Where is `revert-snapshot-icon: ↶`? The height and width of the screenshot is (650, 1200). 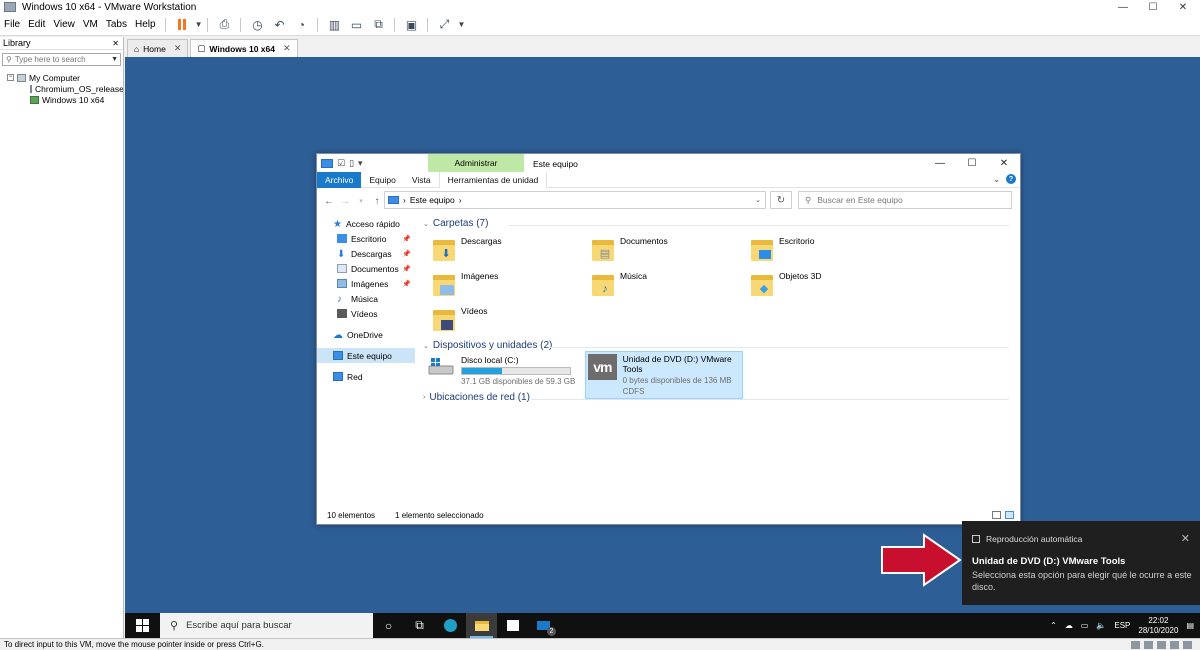
revert-snapshot-icon: ↶ is located at coordinates (279, 25).